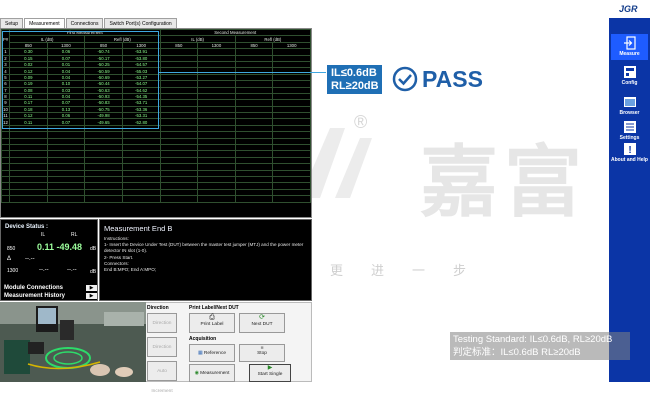  What do you see at coordinates (43, 235) in the screenshot?
I see `il-column-label: IL` at bounding box center [43, 235].